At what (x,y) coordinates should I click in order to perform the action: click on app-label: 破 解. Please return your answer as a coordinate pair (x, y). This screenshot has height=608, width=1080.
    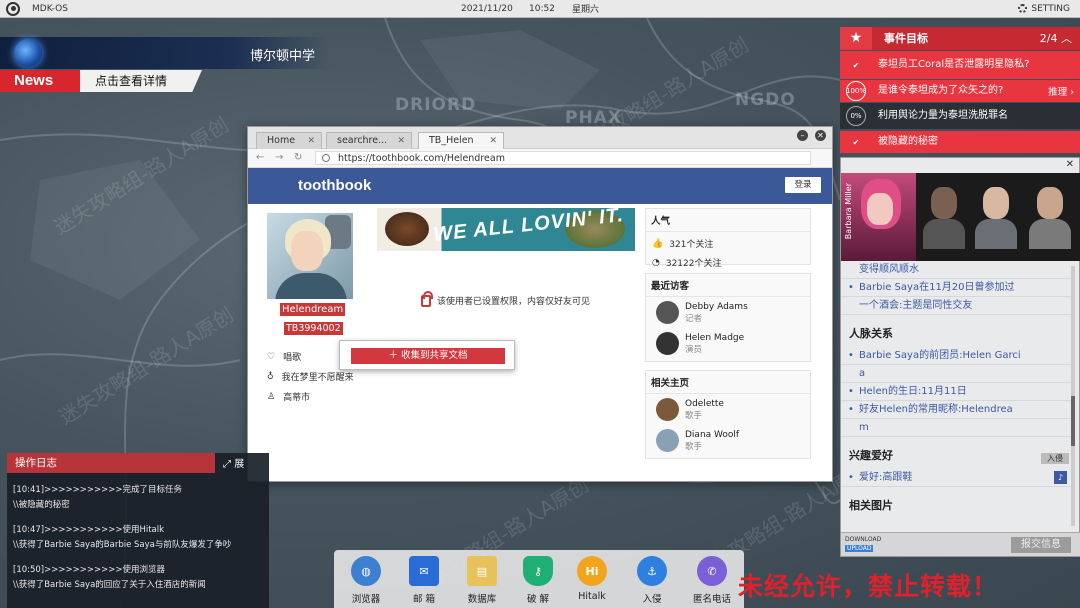
    Looking at the image, I should click on (538, 599).